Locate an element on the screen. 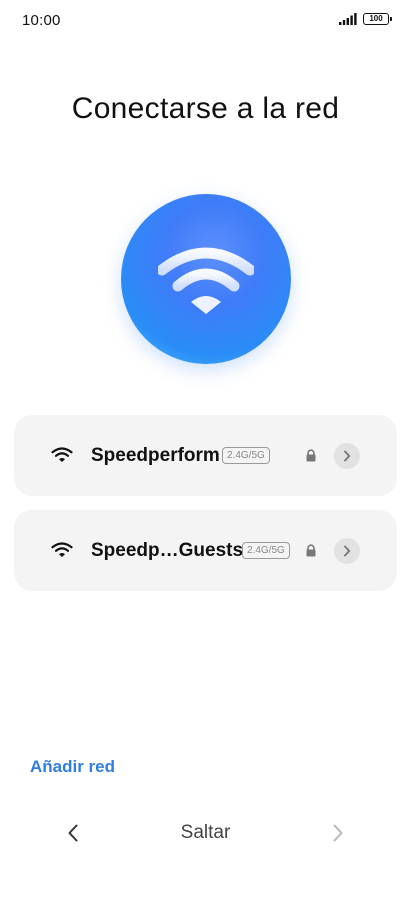 This screenshot has height=914, width=411. status-icons: 100 is located at coordinates (365, 19).